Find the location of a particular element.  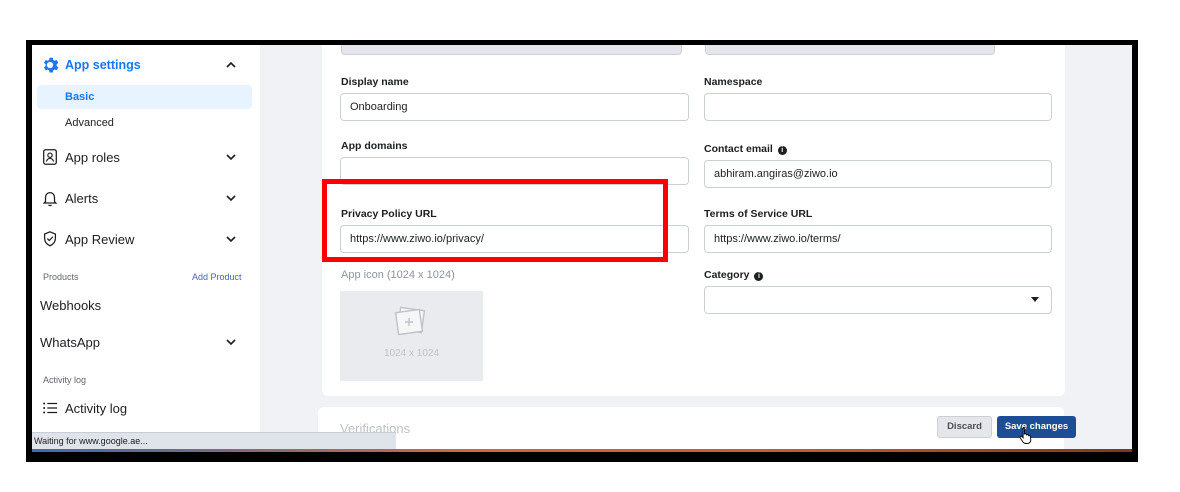

display-name-input: Onboarding is located at coordinates (514, 107).